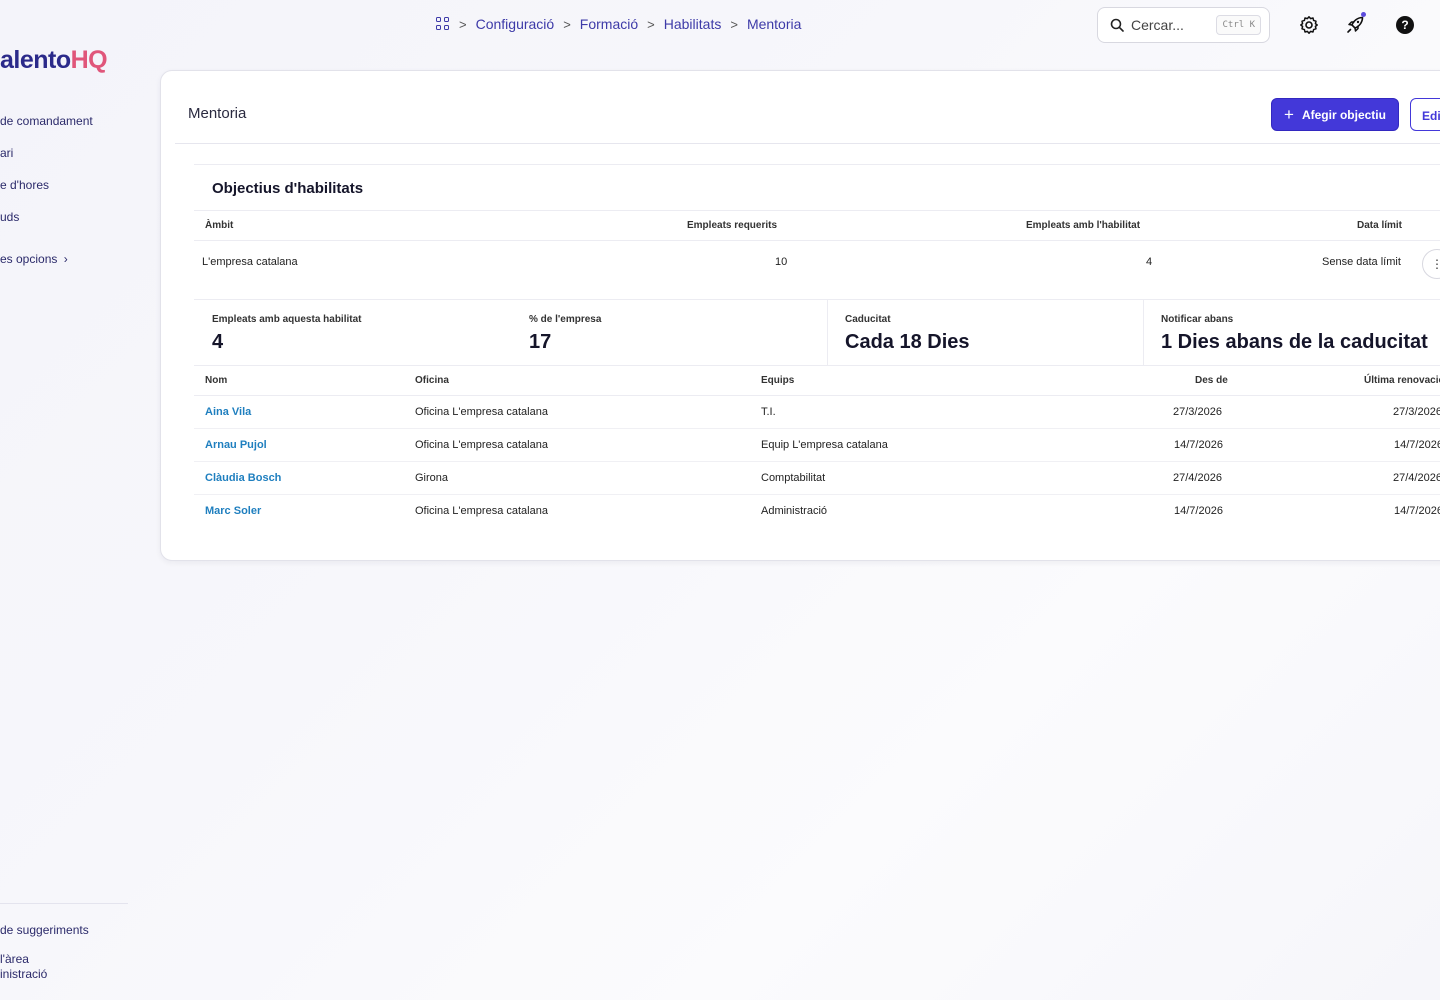 Image resolution: width=1440 pixels, height=1000 pixels. What do you see at coordinates (243, 478) in the screenshot?
I see `employee-name-link: Clàudia Bosch` at bounding box center [243, 478].